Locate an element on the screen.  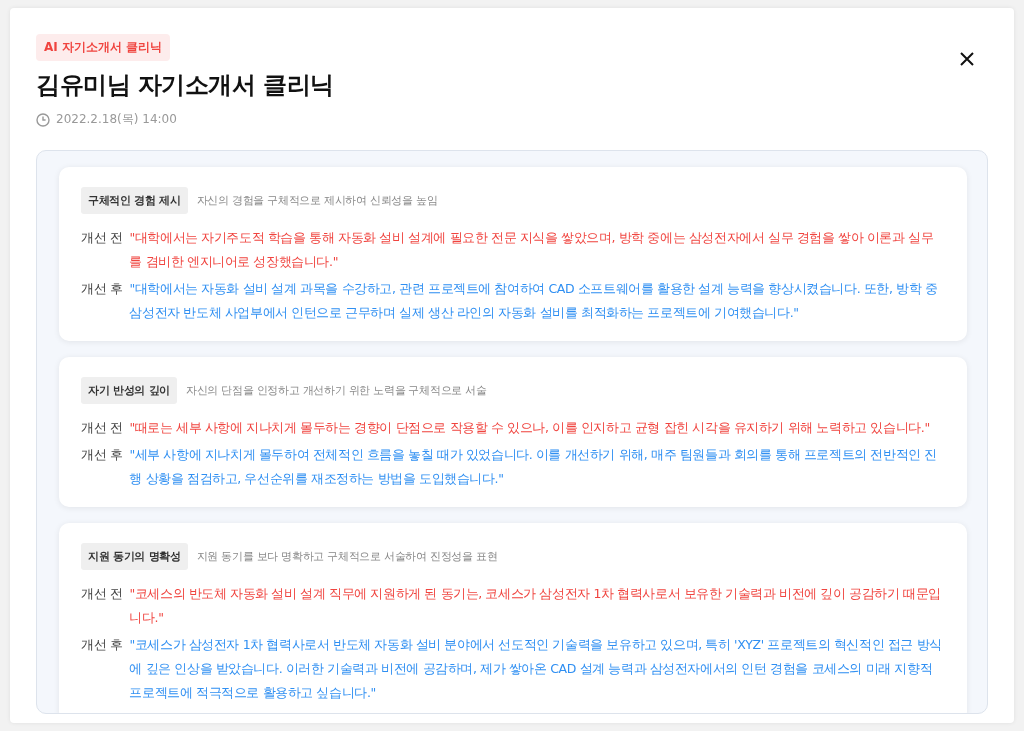
original-sentence: "때로는 세부 사항에 지나치게 몰두하는 경향이 단점으로 작용할 수 있으나, 이를 인지하고 균형 잡힌 시각을 유지하기 위해 노력하고 있습니다." is located at coordinates (530, 428).